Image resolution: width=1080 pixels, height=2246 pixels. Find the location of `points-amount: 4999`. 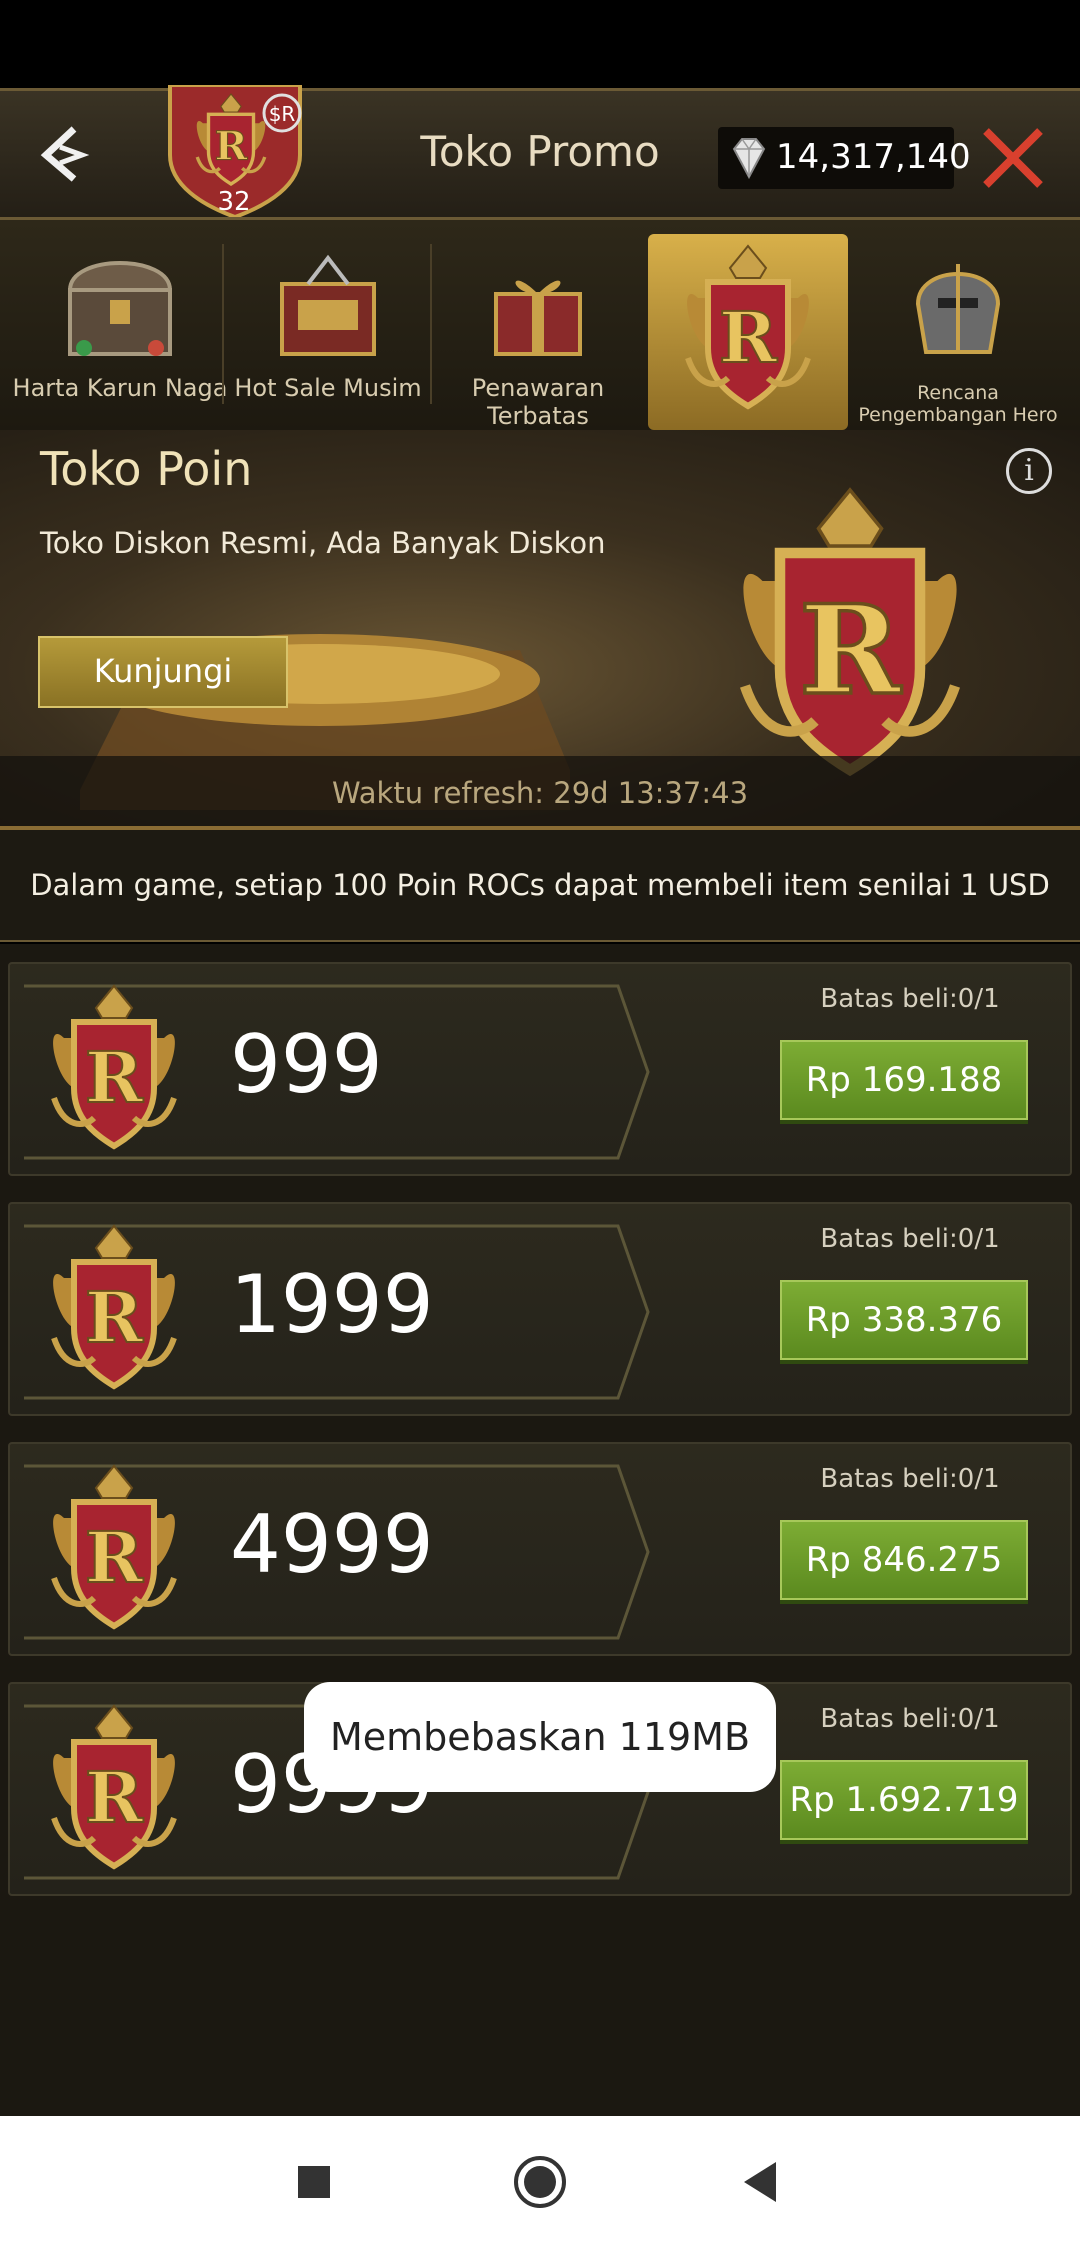

points-amount: 4999 is located at coordinates (332, 1544).